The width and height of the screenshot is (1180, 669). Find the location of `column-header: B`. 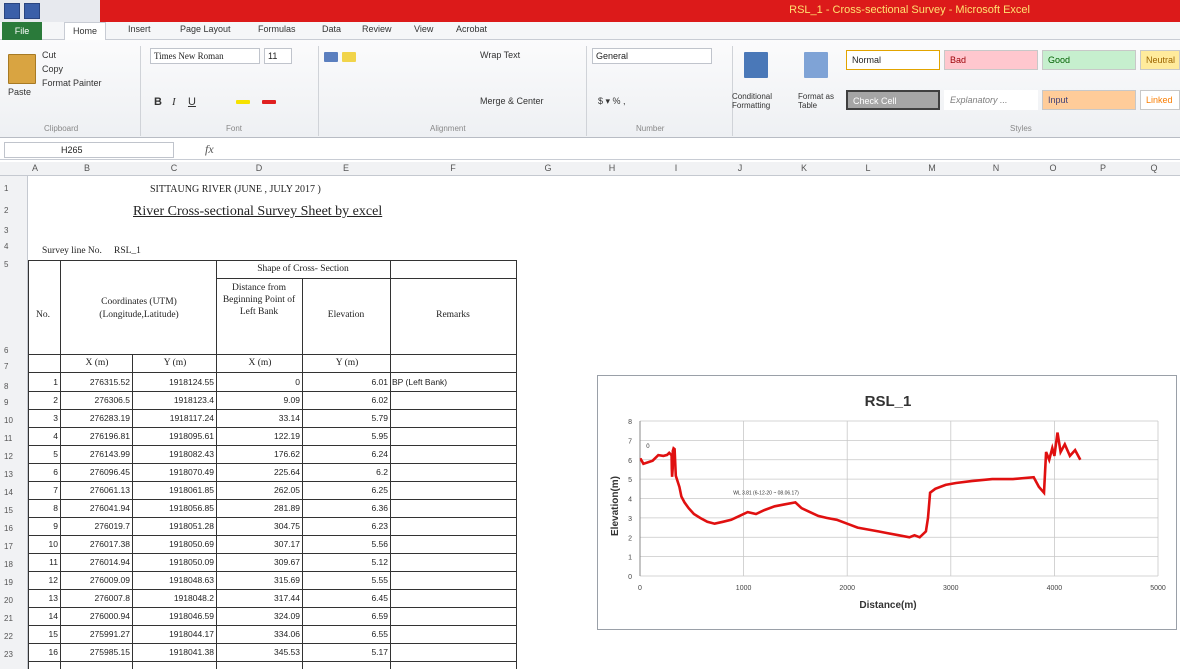

column-header: B is located at coordinates (87, 168).